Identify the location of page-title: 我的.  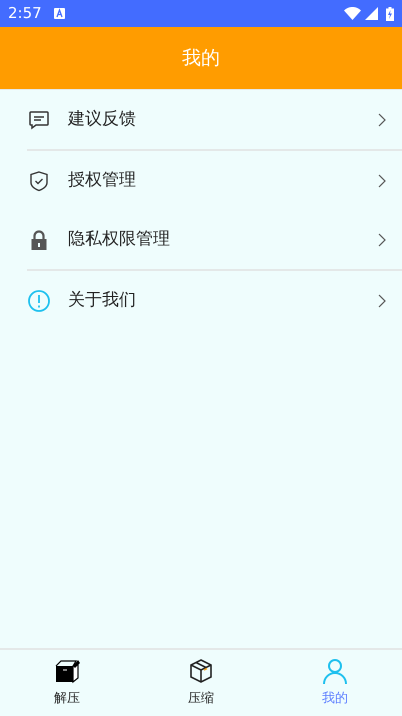
(201, 58).